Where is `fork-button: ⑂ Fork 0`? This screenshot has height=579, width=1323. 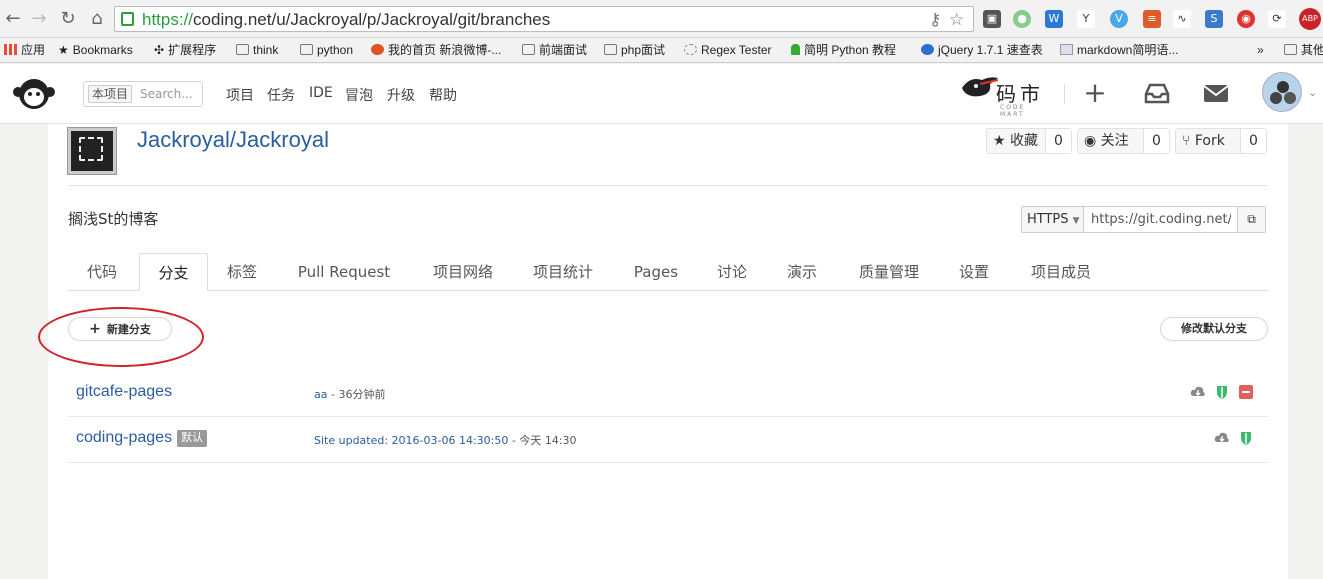 fork-button: ⑂ Fork 0 is located at coordinates (1221, 141).